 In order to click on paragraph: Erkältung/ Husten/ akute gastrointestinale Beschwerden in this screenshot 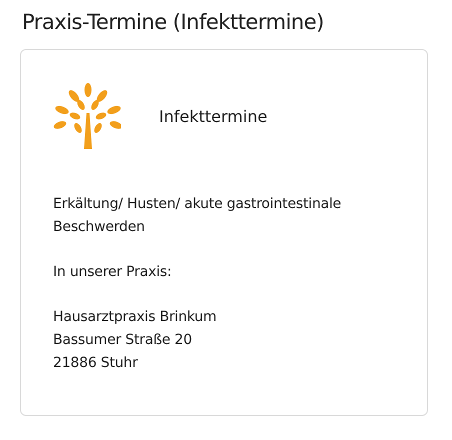, I will do `click(197, 216)`.